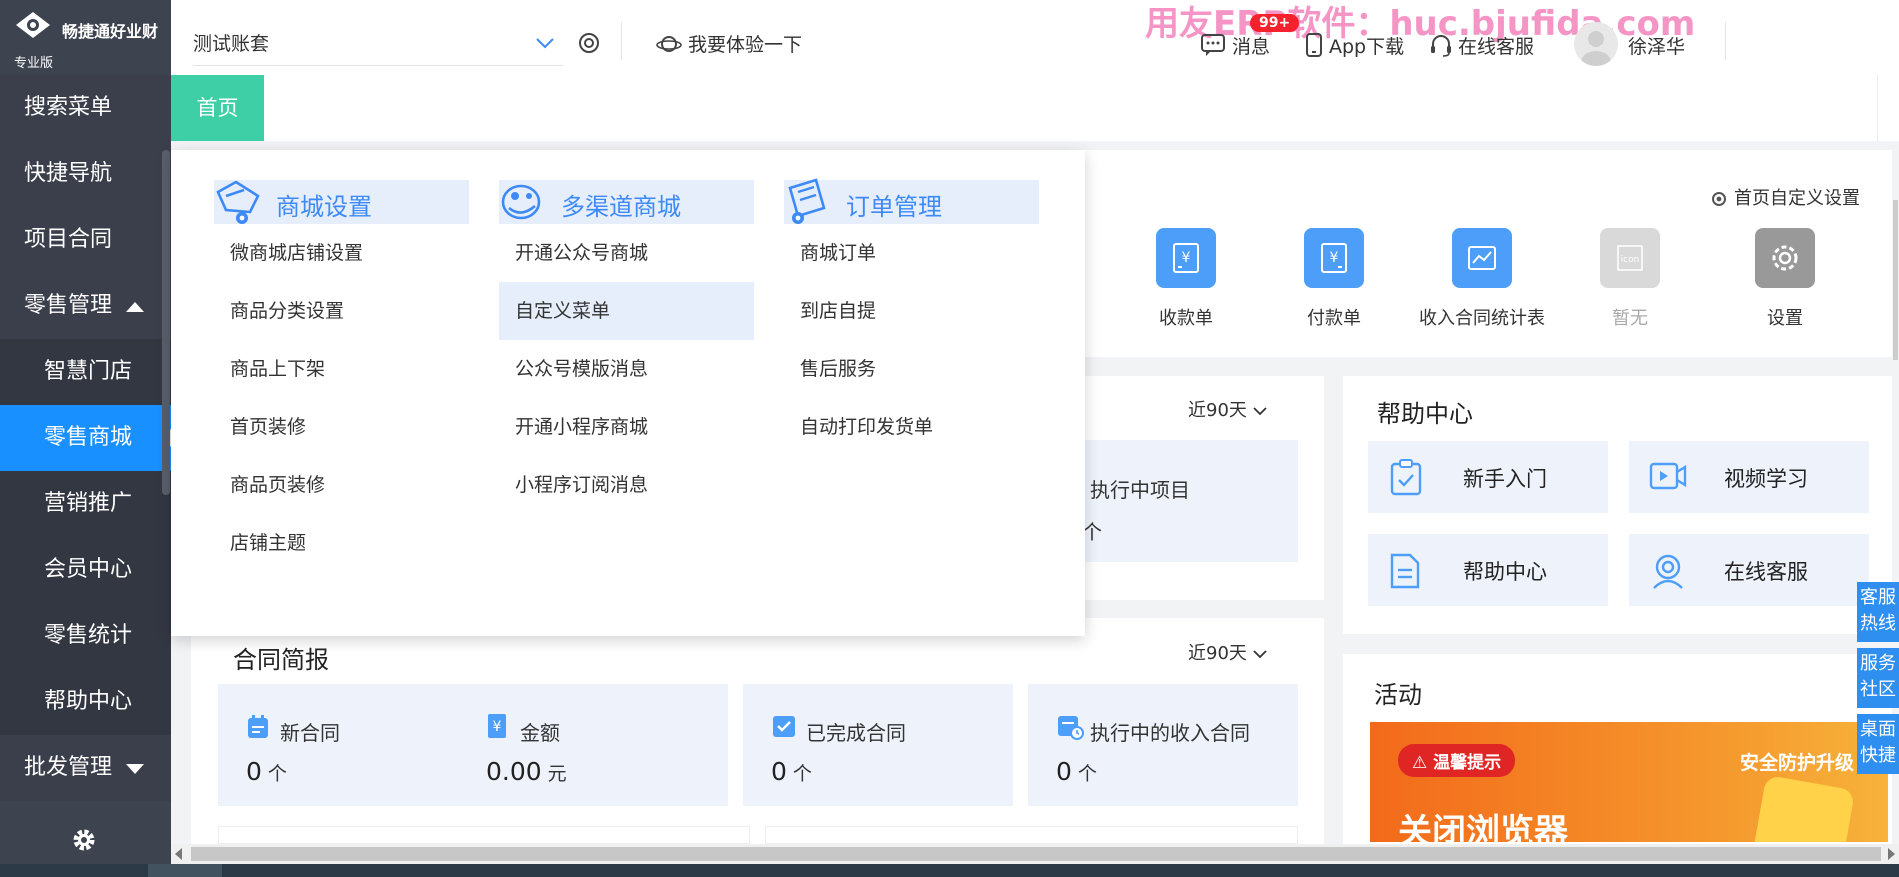 This screenshot has width=1899, height=877. Describe the element at coordinates (1629, 782) in the screenshot. I see `activity-banner: ⚠ 温馨提示 安全防护升级 关闭浏览器` at that location.